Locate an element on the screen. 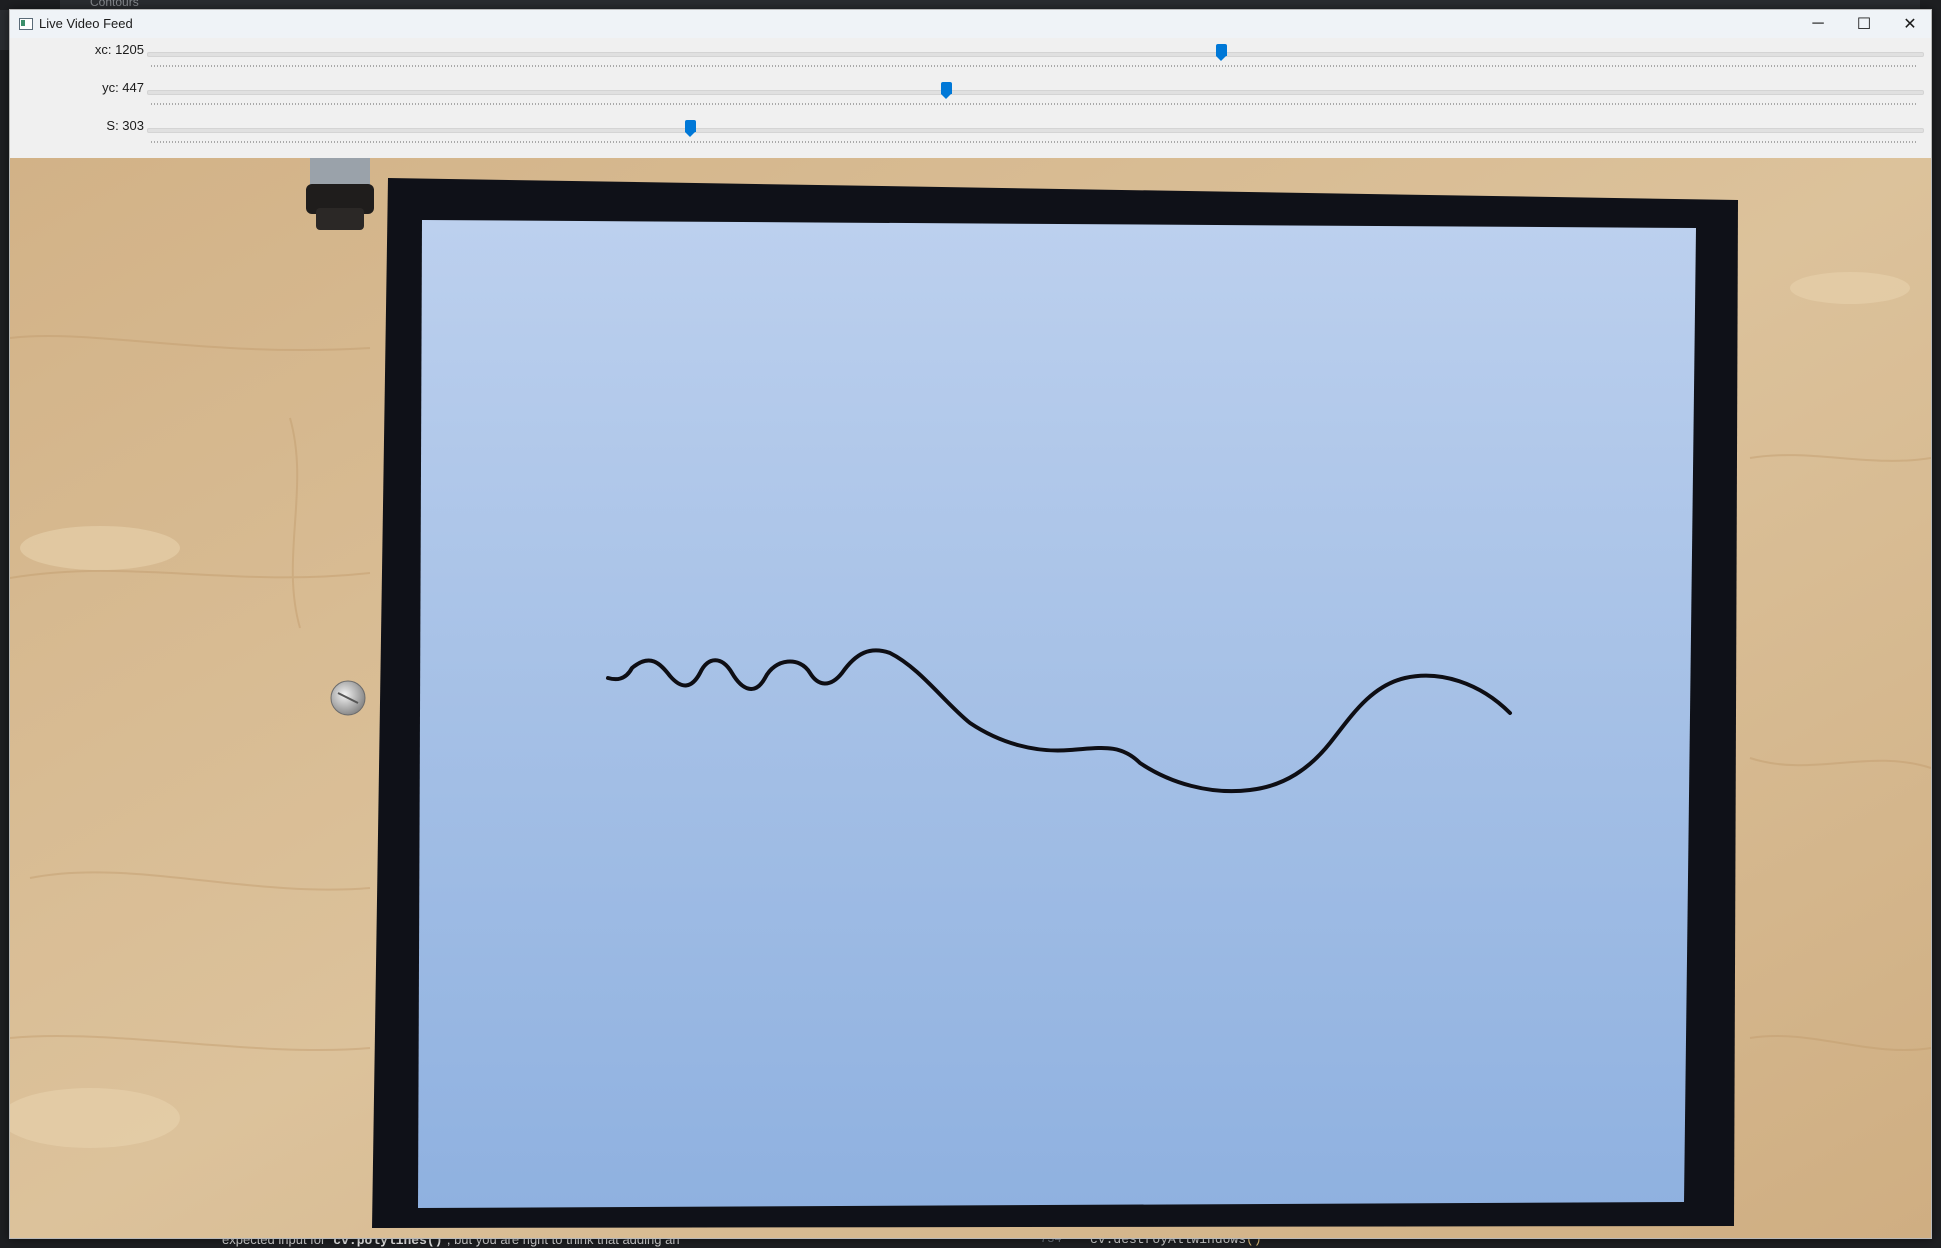 The width and height of the screenshot is (1941, 1248). minimize-icon: ─ is located at coordinates (1818, 23).